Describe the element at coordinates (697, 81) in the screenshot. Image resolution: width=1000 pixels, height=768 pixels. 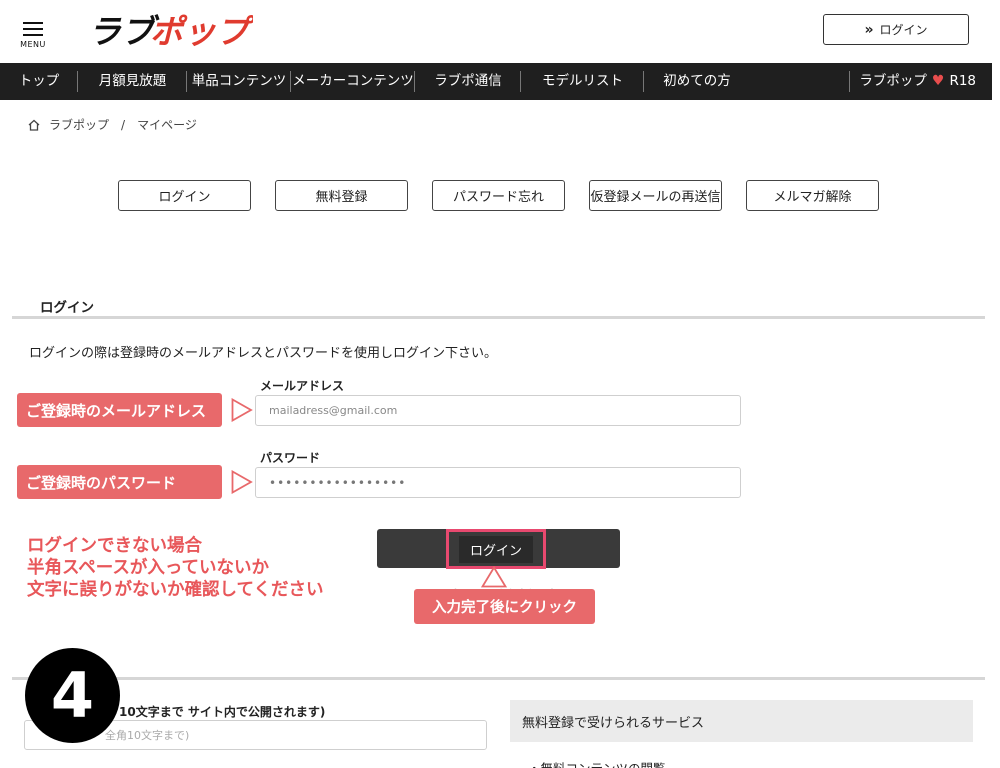
I see `nav-item-beginners: 初めての方` at that location.